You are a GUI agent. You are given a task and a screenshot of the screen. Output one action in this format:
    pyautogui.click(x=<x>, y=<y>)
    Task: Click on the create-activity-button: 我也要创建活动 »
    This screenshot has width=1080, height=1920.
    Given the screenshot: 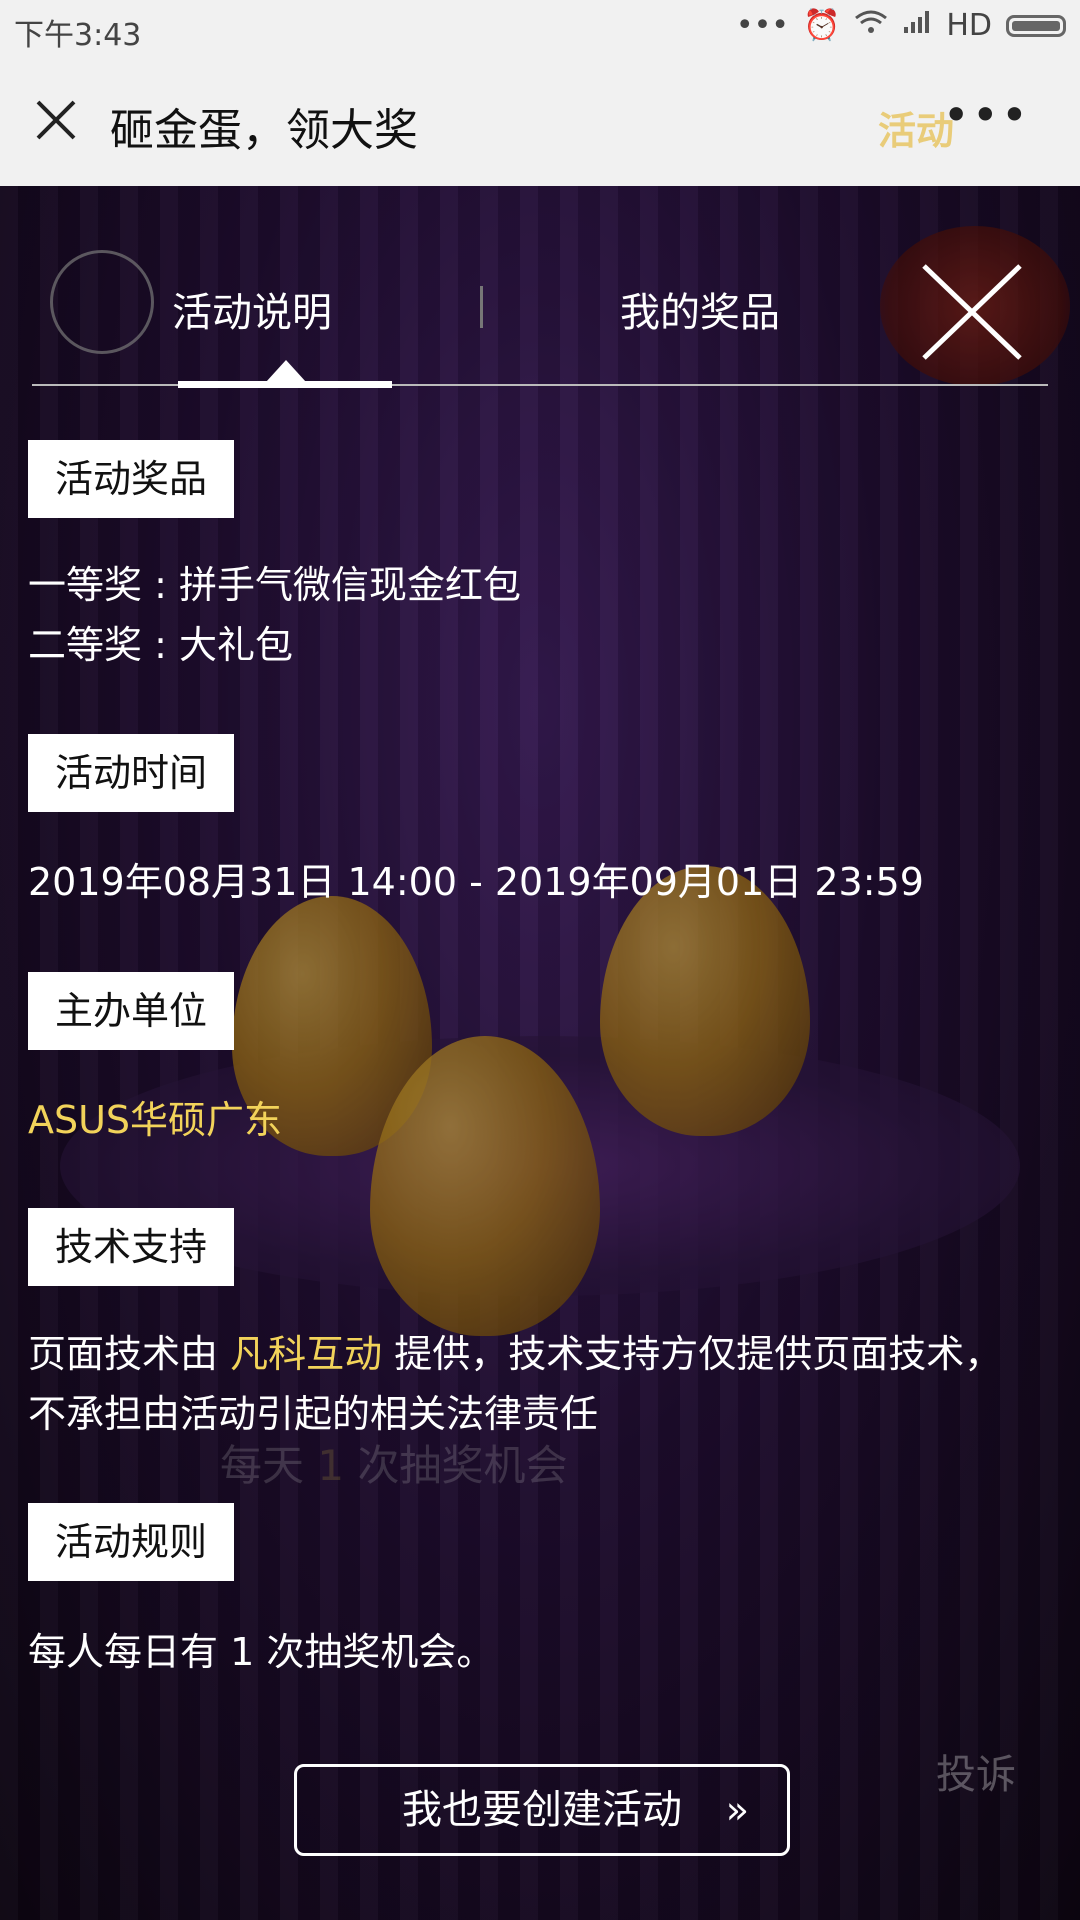 What is the action you would take?
    pyautogui.click(x=542, y=1810)
    